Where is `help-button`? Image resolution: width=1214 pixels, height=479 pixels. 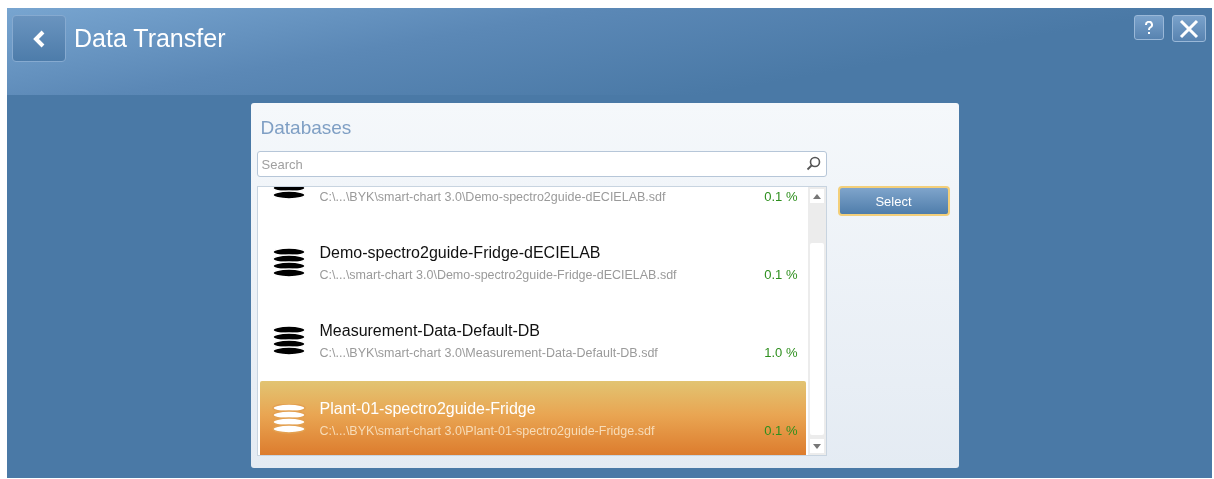
help-button is located at coordinates (1149, 27).